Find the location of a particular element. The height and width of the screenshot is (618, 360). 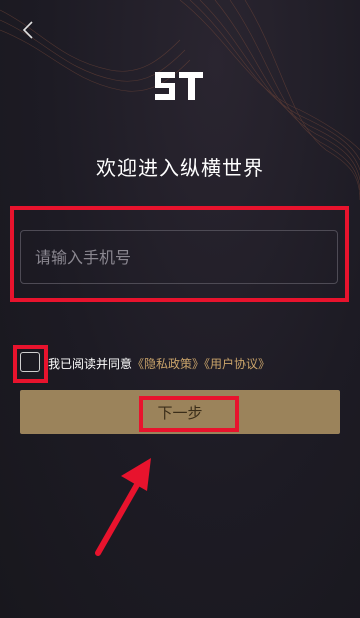

annotation-arrow-icon is located at coordinates (123, 507).